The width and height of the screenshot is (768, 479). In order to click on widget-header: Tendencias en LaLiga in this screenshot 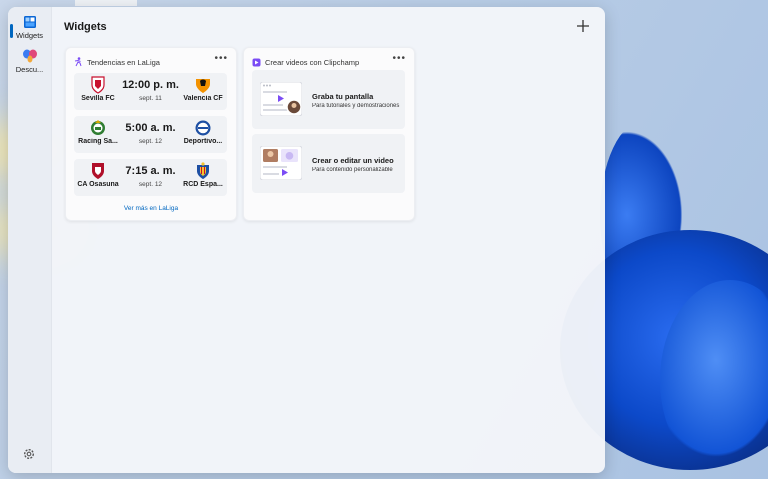, I will do `click(151, 62)`.